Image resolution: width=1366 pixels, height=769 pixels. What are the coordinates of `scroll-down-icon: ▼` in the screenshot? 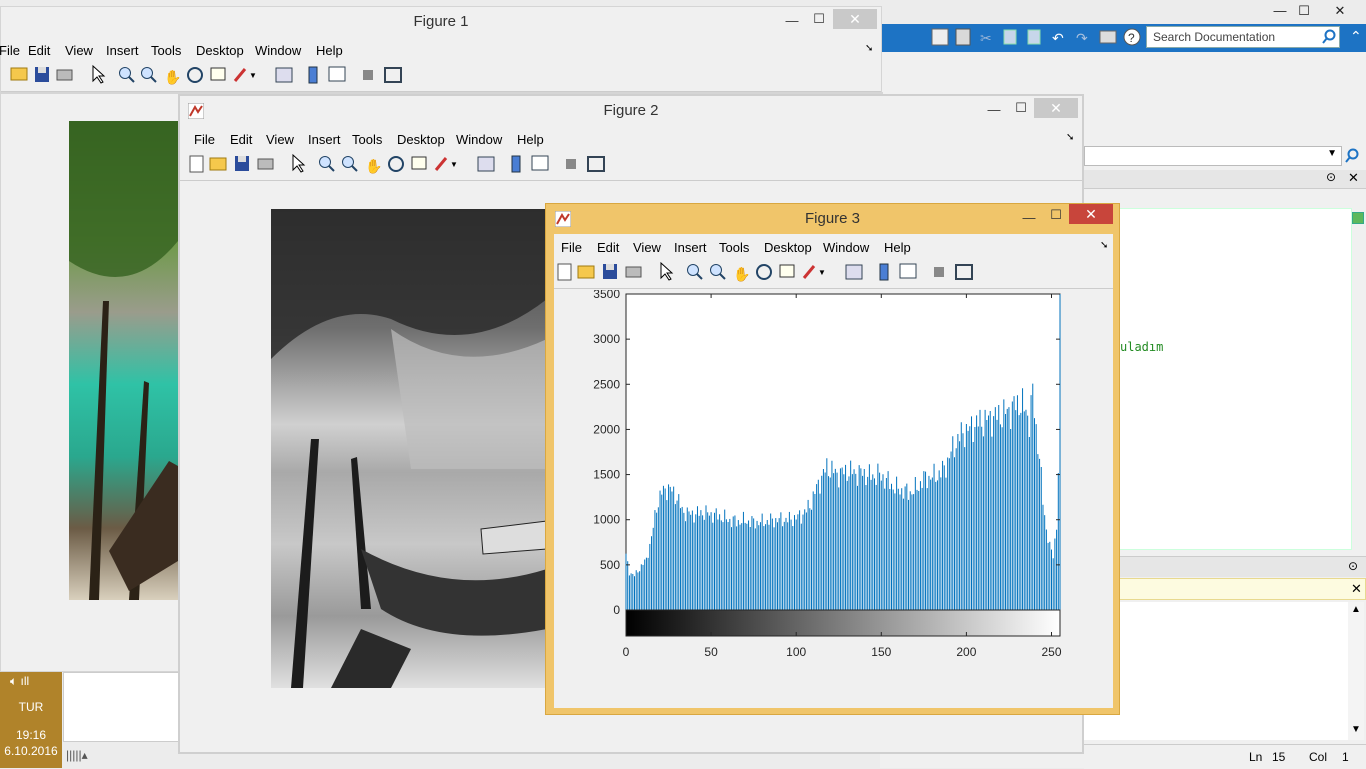 It's located at (1356, 729).